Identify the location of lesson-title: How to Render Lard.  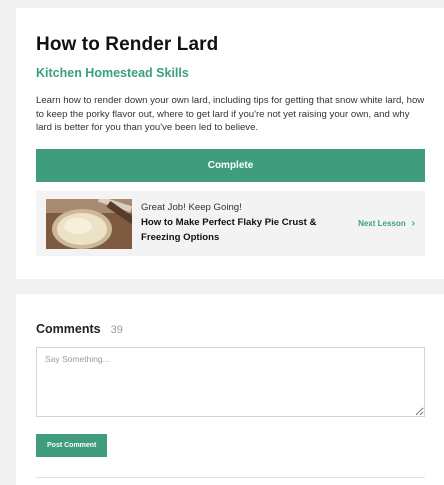
(127, 44).